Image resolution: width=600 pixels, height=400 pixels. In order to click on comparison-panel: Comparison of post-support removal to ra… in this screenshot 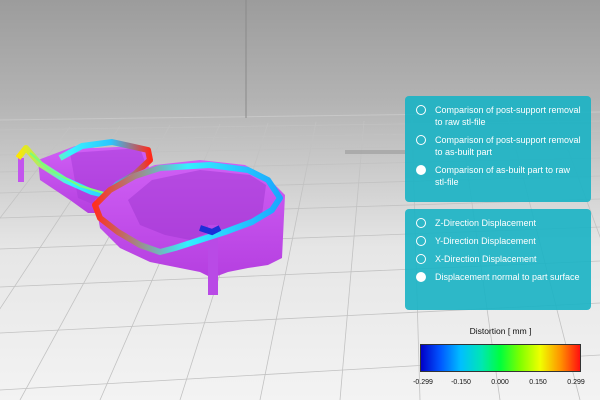, I will do `click(498, 149)`.